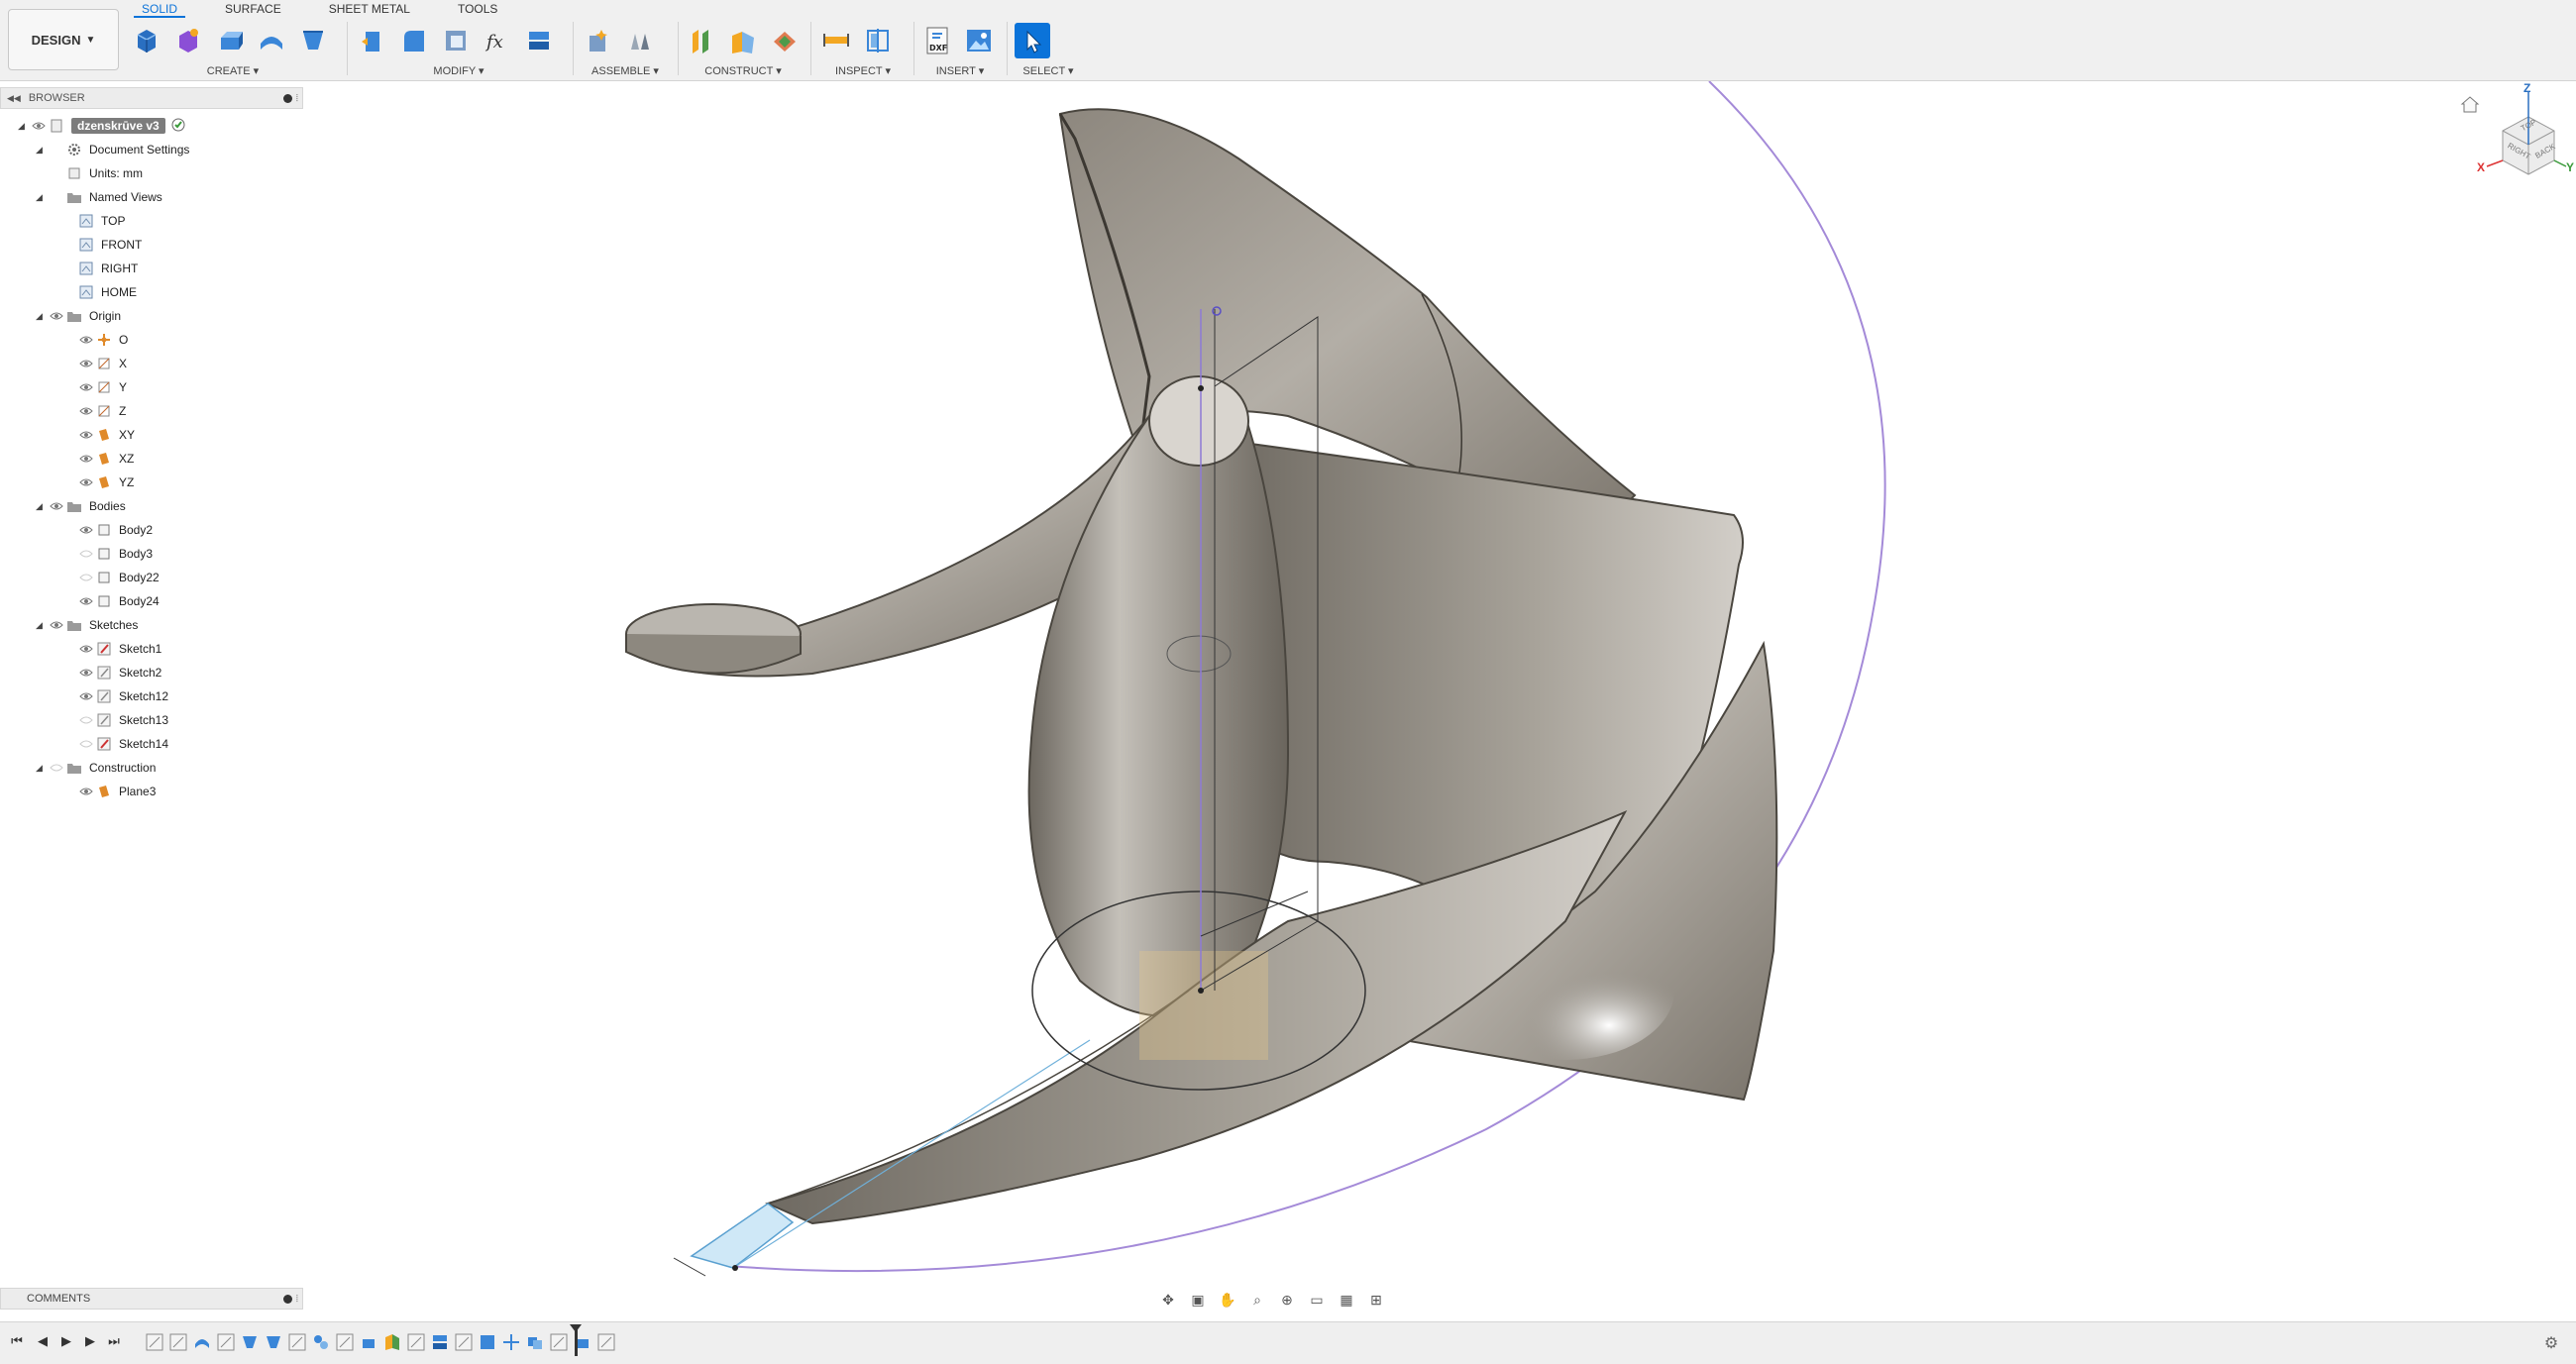  Describe the element at coordinates (119, 672) in the screenshot. I see `tree-sketch: Sketch2` at that location.